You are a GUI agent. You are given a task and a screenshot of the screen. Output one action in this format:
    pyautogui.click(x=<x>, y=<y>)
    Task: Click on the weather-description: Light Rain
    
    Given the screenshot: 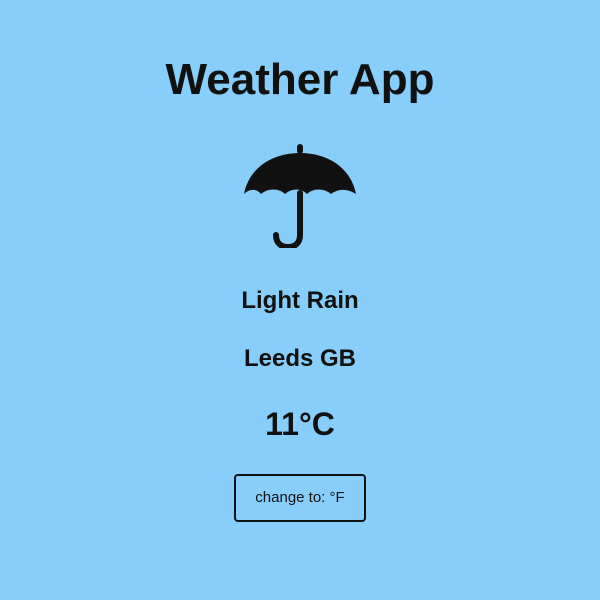 What is the action you would take?
    pyautogui.click(x=300, y=300)
    